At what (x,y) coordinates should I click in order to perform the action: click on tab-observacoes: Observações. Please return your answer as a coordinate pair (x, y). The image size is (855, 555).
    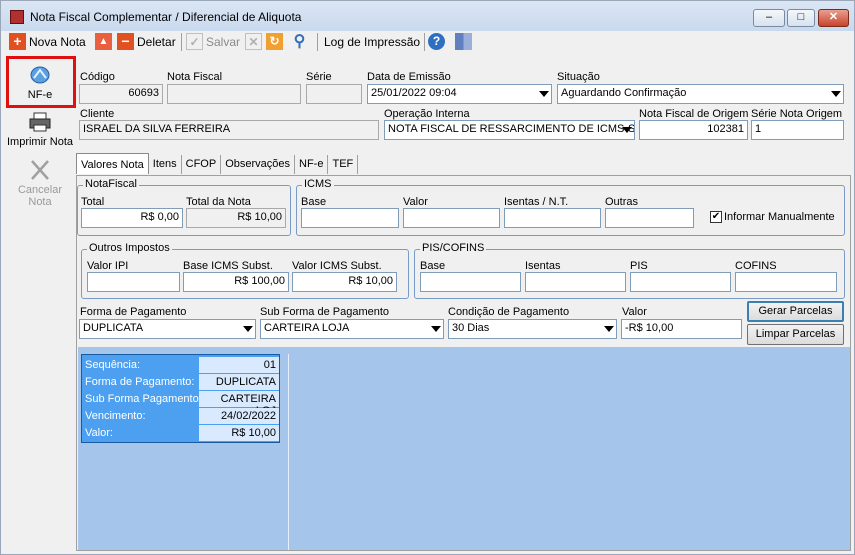
    Looking at the image, I should click on (258, 164).